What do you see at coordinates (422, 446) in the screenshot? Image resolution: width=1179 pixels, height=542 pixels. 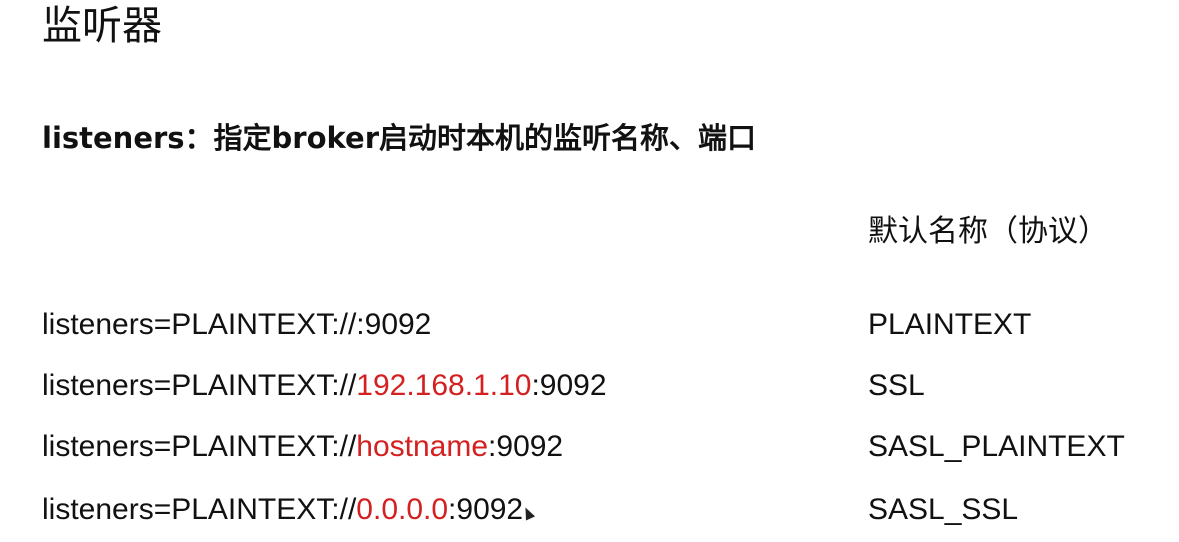 I see `listener-host: hostname` at bounding box center [422, 446].